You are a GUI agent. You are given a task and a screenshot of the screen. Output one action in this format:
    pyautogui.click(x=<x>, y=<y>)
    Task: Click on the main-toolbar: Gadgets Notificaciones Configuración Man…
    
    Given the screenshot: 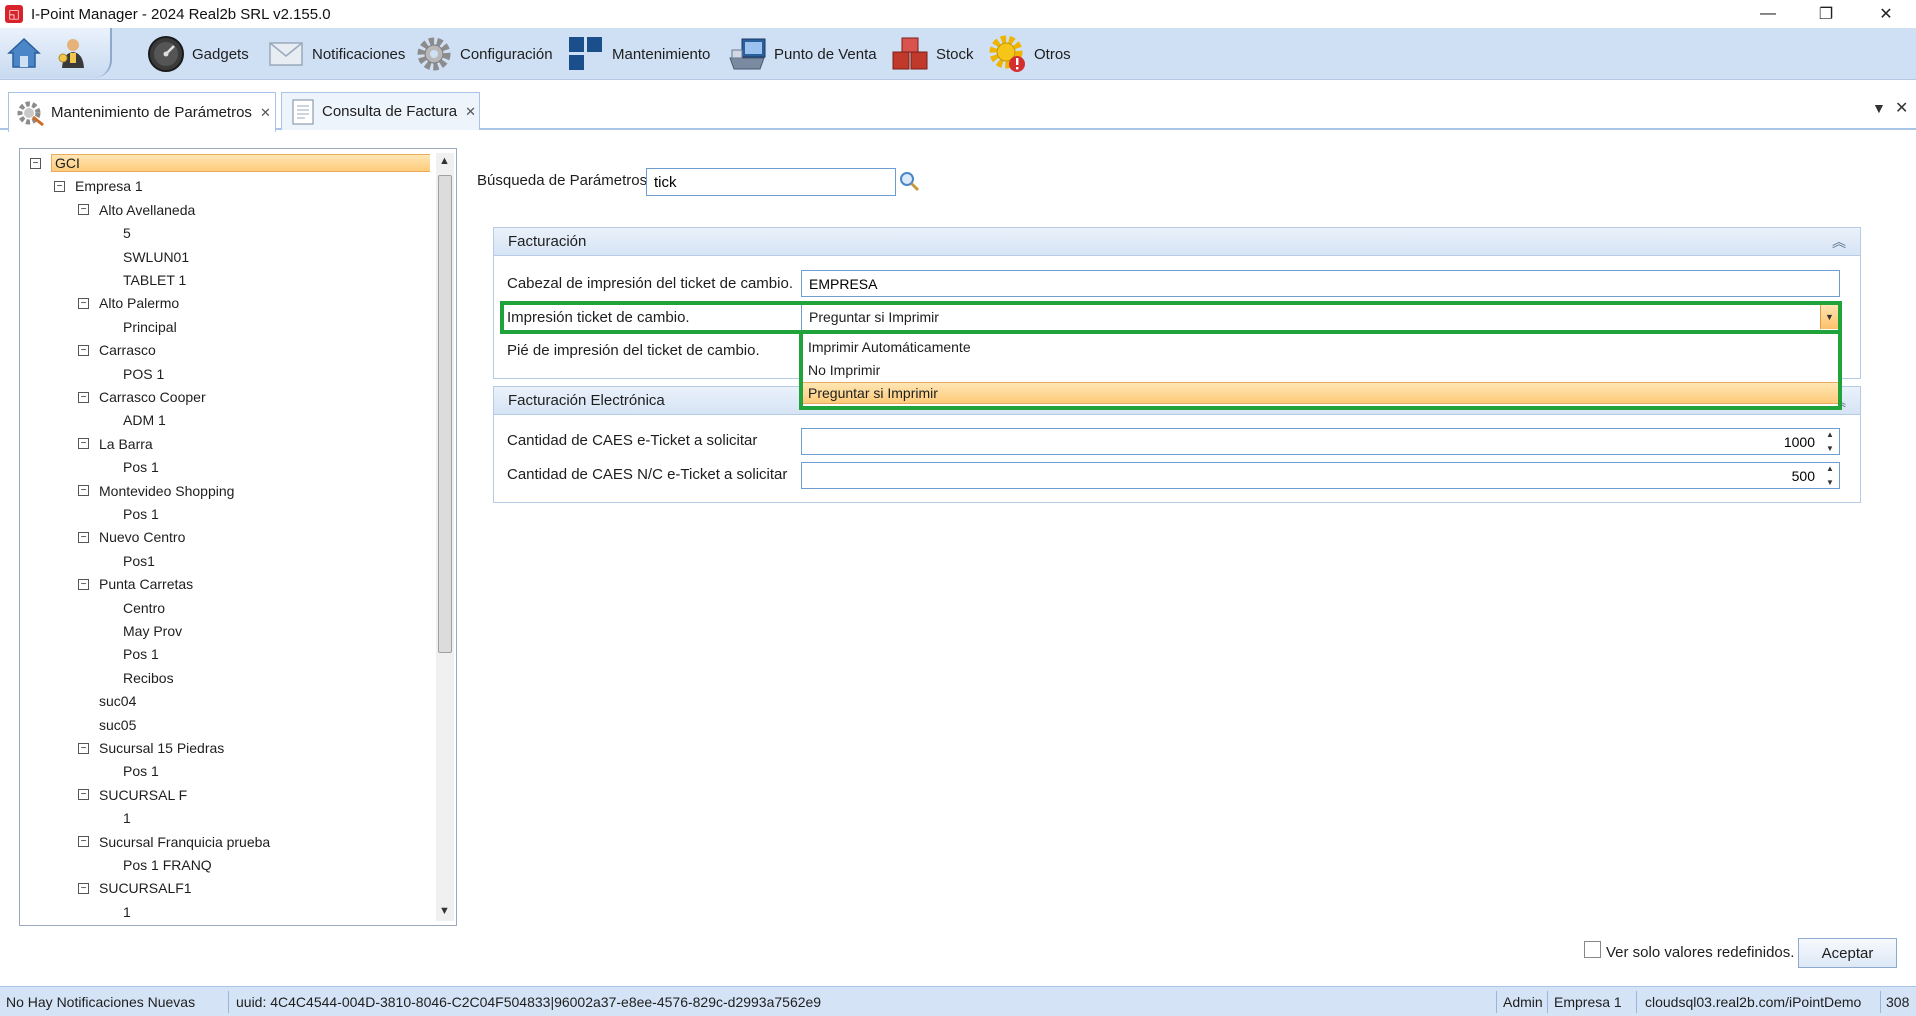 What is the action you would take?
    pyautogui.click(x=958, y=54)
    